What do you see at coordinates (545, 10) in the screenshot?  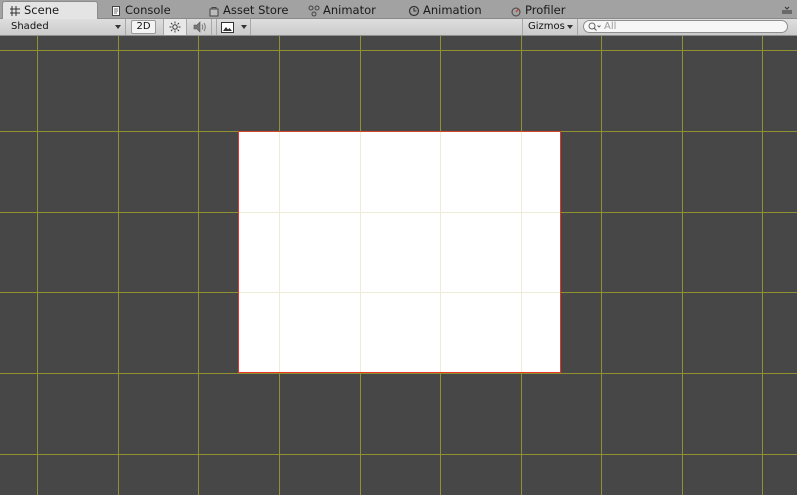 I see `tab-label-profiler: Profiler` at bounding box center [545, 10].